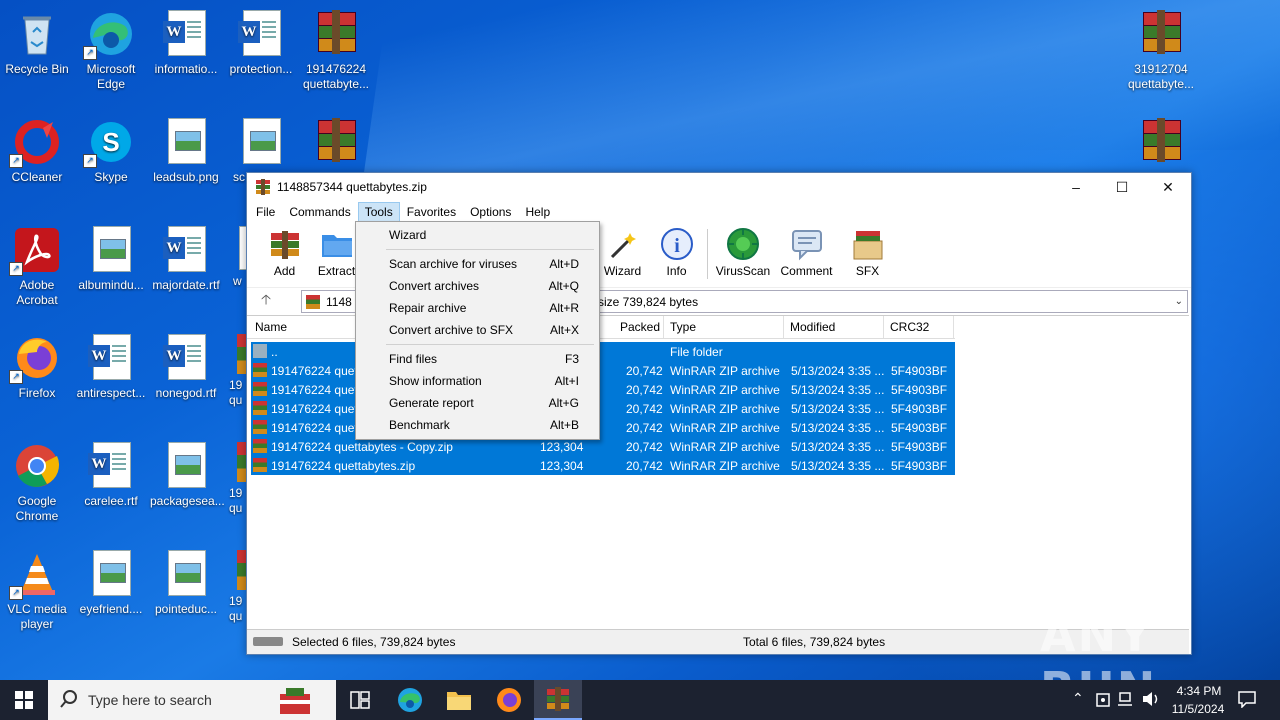  What do you see at coordinates (1076, 187) in the screenshot?
I see `minimize-button: –` at bounding box center [1076, 187].